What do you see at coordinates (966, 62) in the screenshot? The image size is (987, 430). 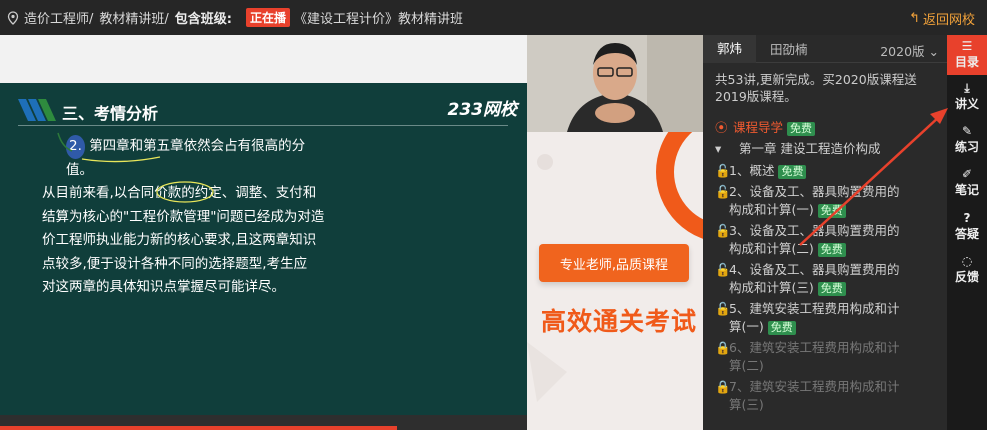 I see `side-label: 目录` at bounding box center [966, 62].